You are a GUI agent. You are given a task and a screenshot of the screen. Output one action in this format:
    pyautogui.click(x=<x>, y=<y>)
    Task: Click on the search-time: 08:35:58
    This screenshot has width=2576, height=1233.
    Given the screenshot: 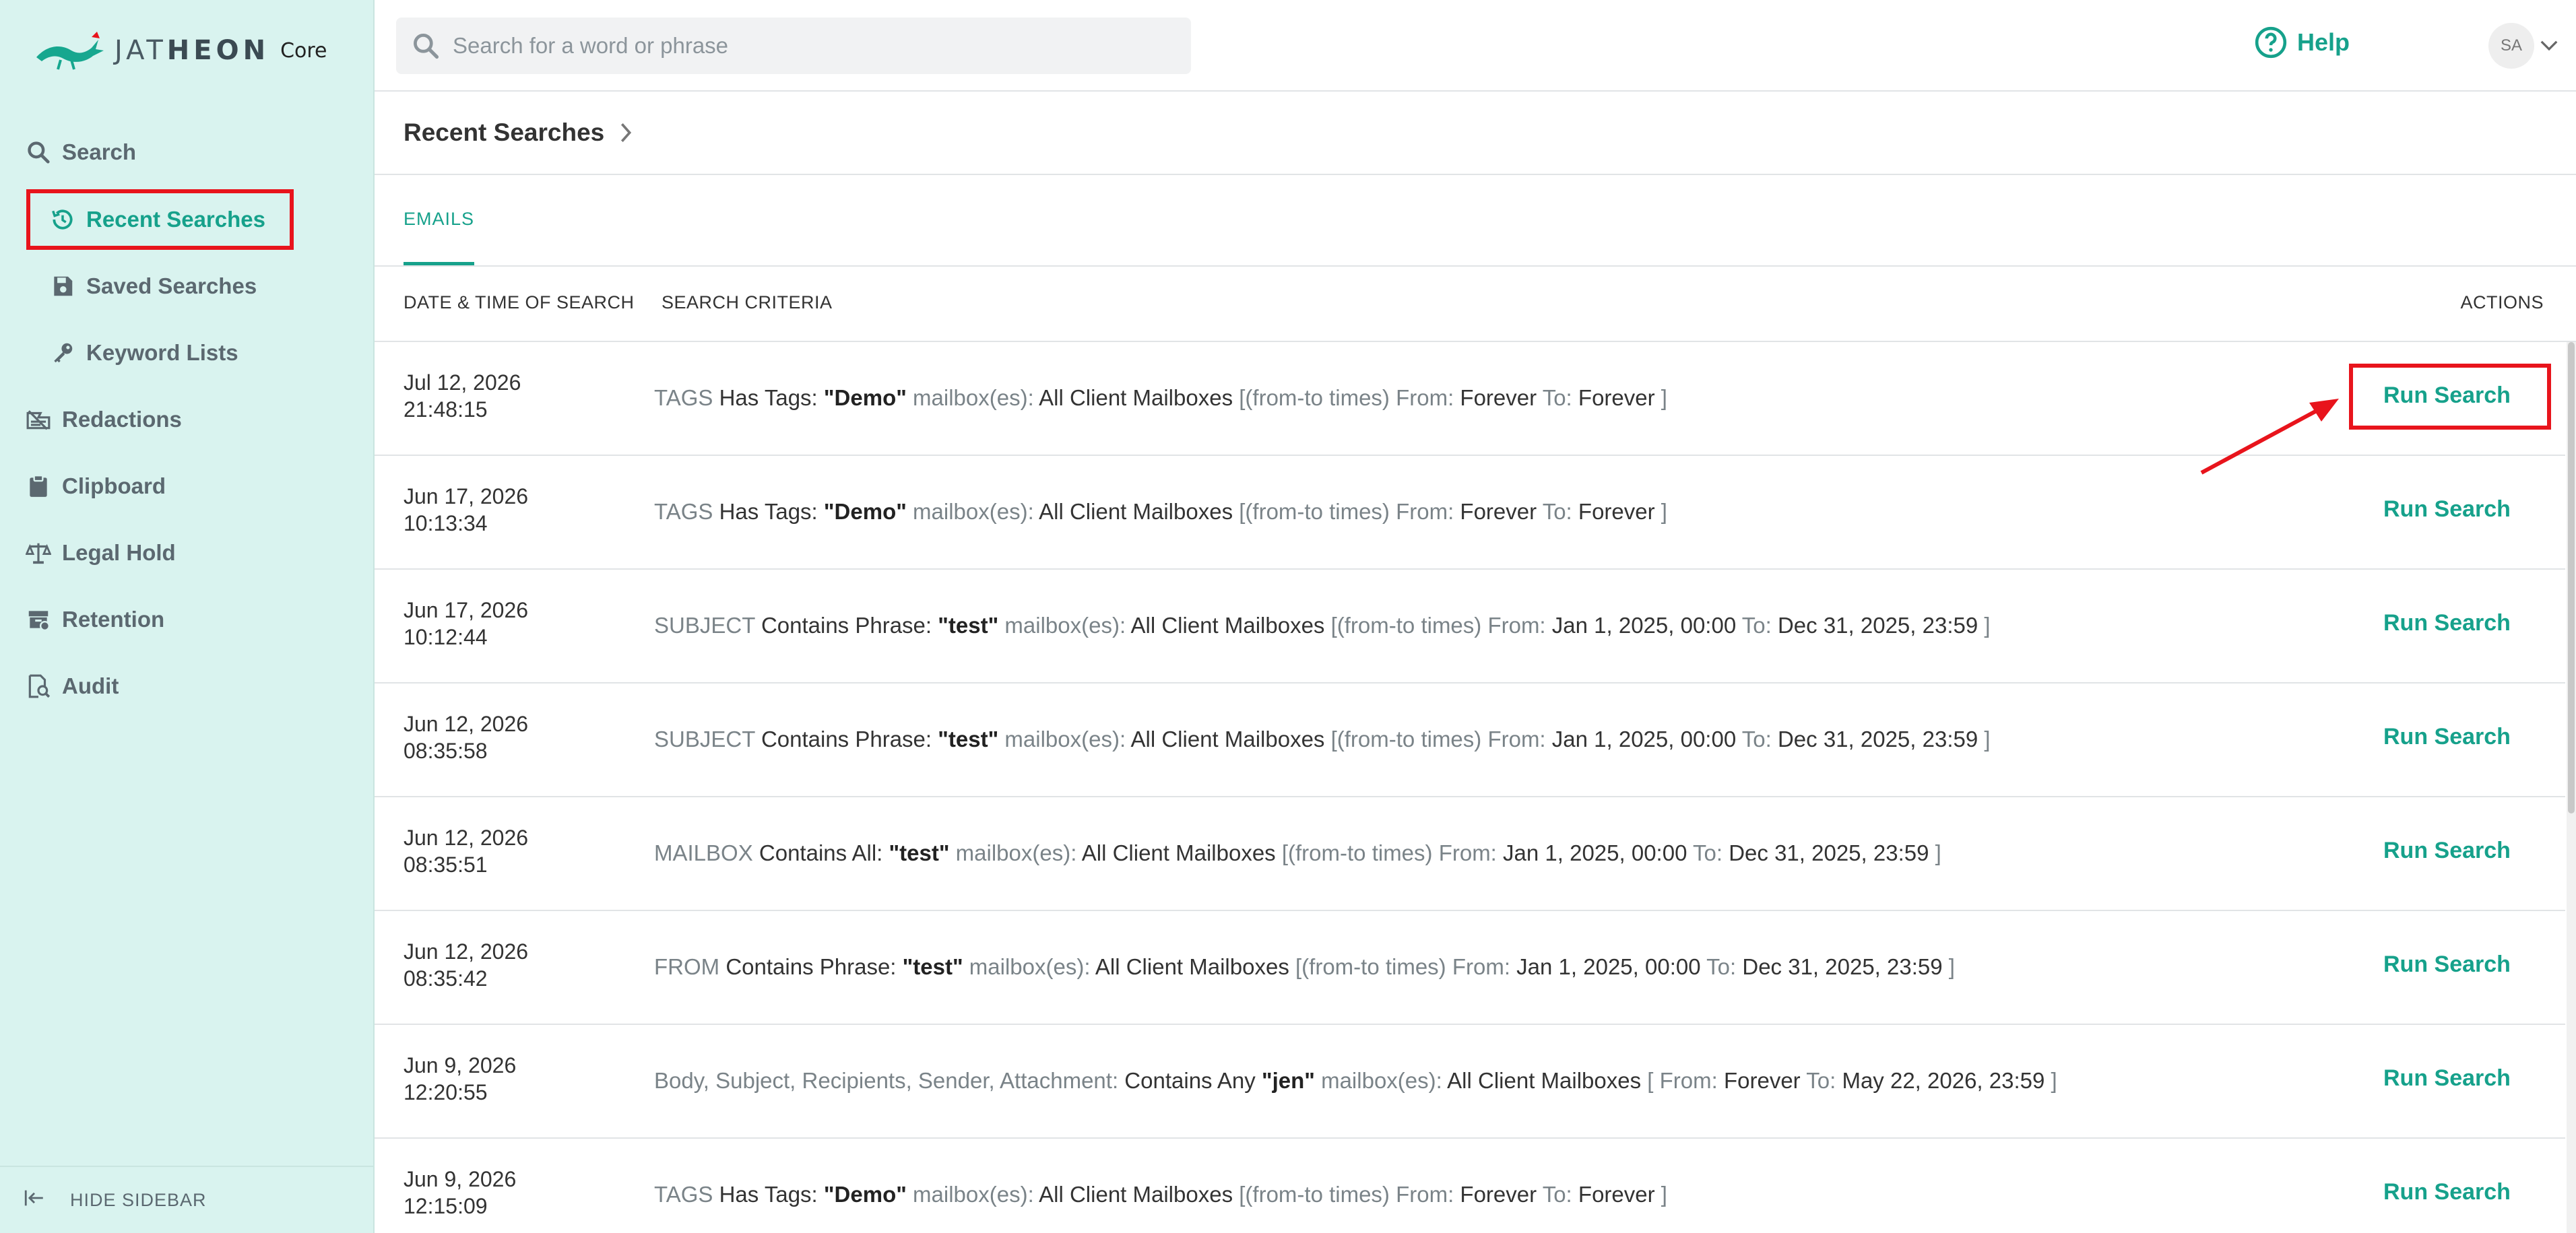 What is the action you would take?
    pyautogui.click(x=446, y=751)
    